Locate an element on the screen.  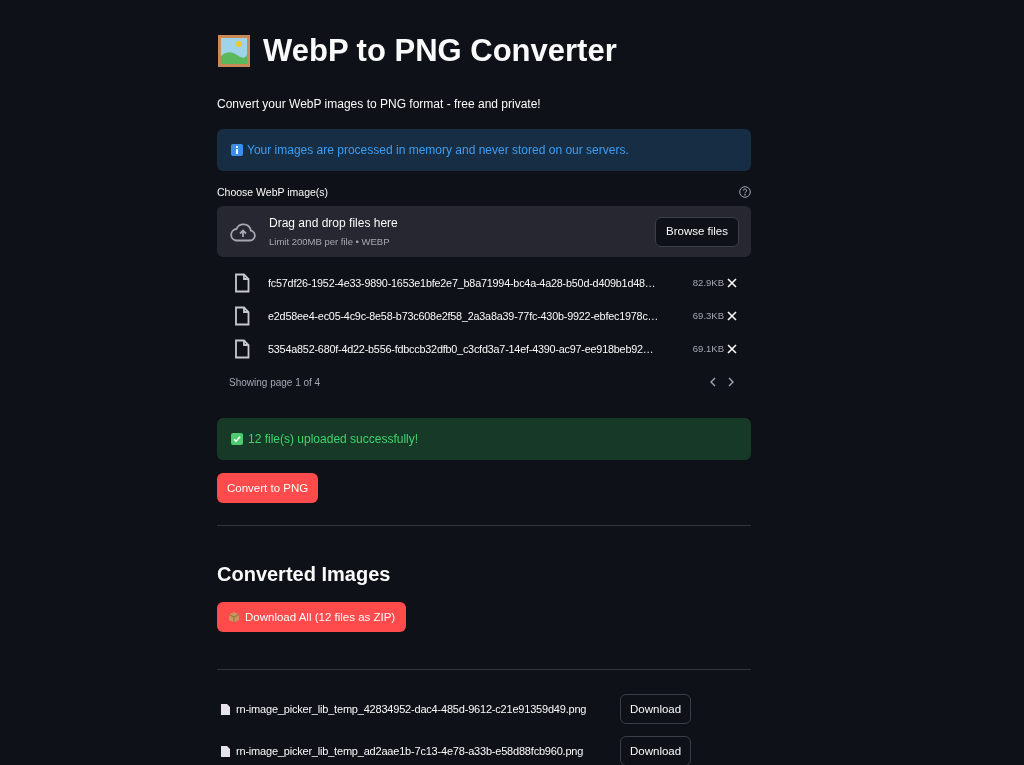
page-title: WebP to PNG Converter is located at coordinates (440, 51).